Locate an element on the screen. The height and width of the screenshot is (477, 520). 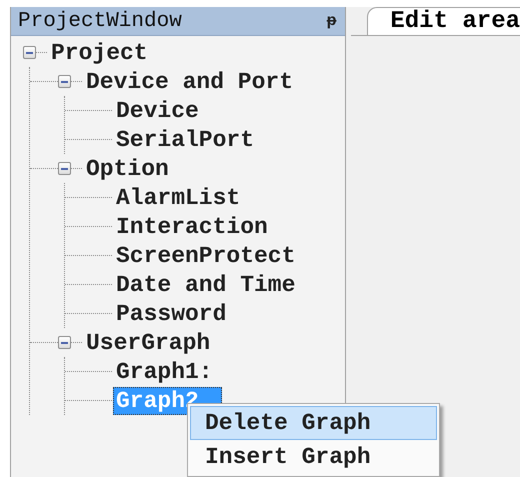
edit-area-tab: Edit area is located at coordinates (443, 21).